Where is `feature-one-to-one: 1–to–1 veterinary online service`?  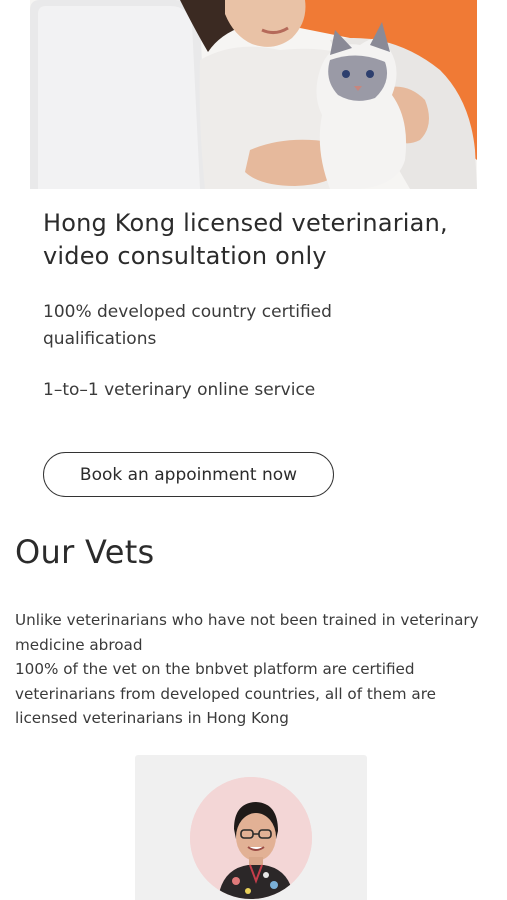
feature-one-to-one: 1–to–1 veterinary online service is located at coordinates (179, 390).